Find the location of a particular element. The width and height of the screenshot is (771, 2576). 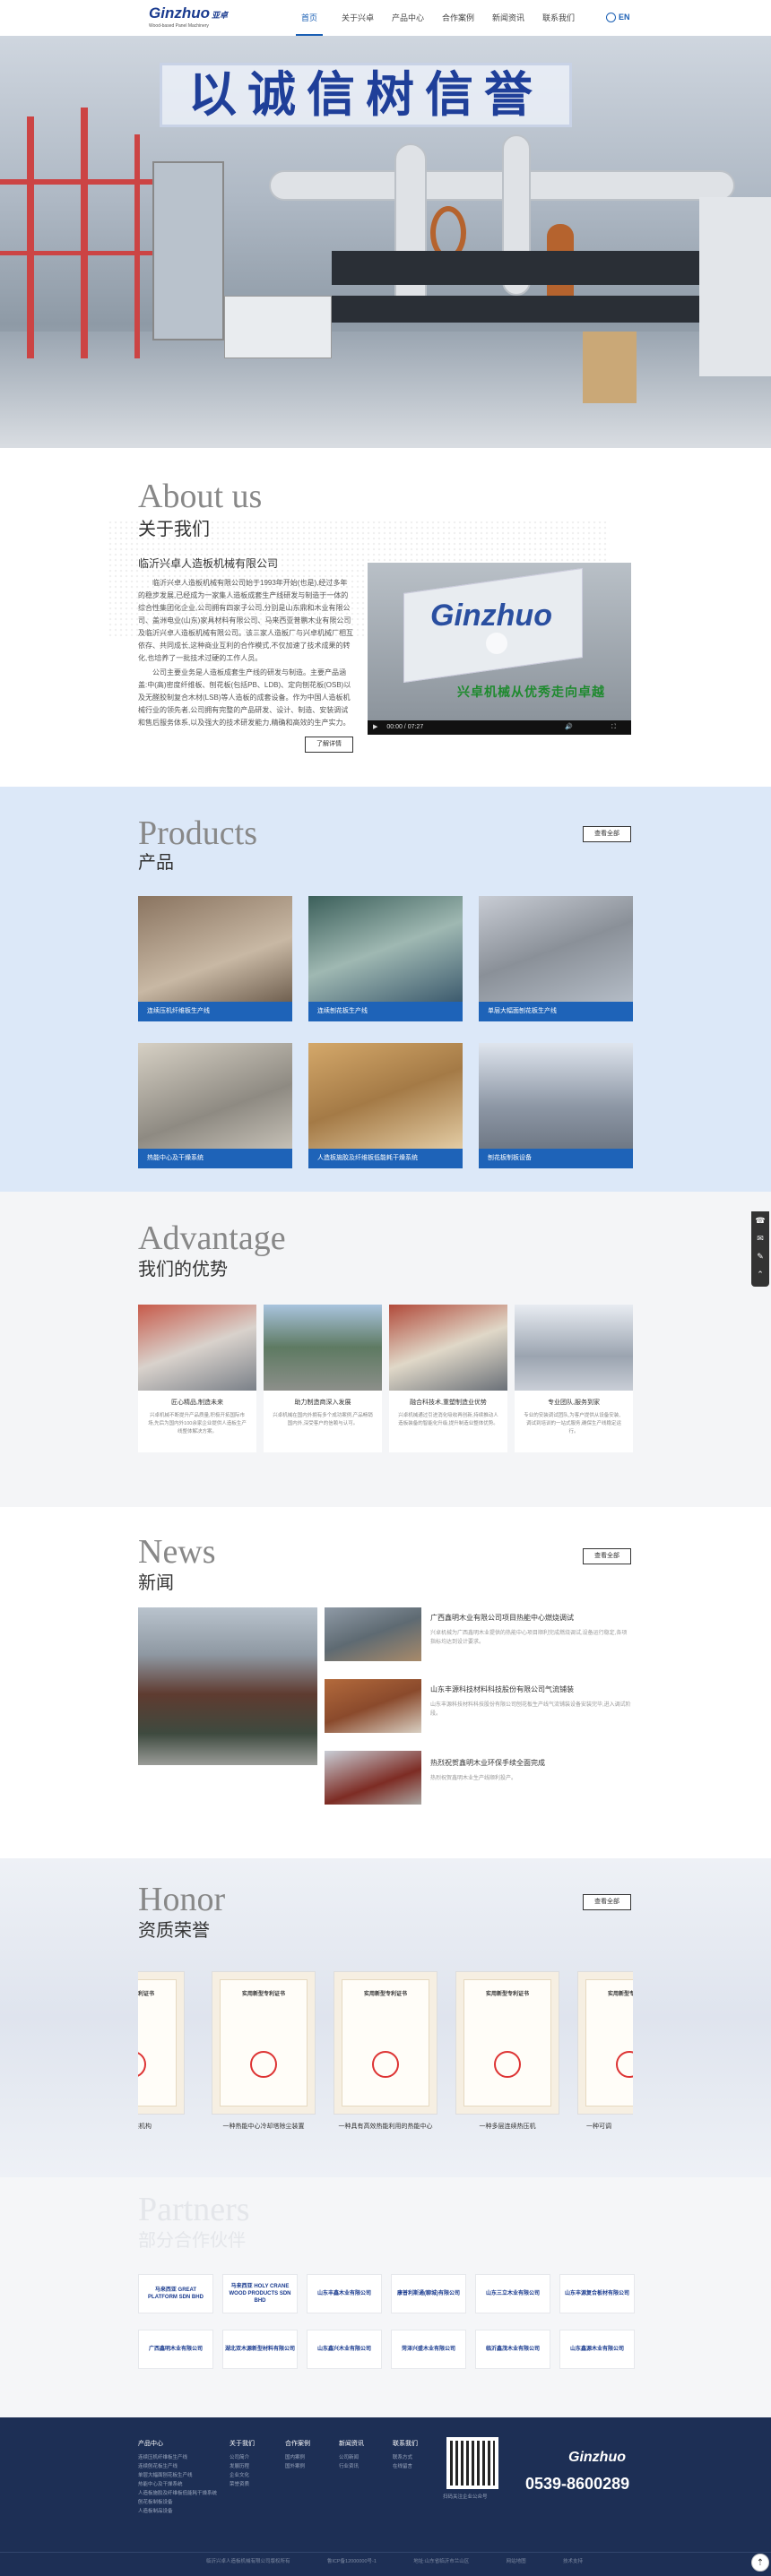

footer-col-links: 公司新闻 行业资讯 is located at coordinates (349, 2462).